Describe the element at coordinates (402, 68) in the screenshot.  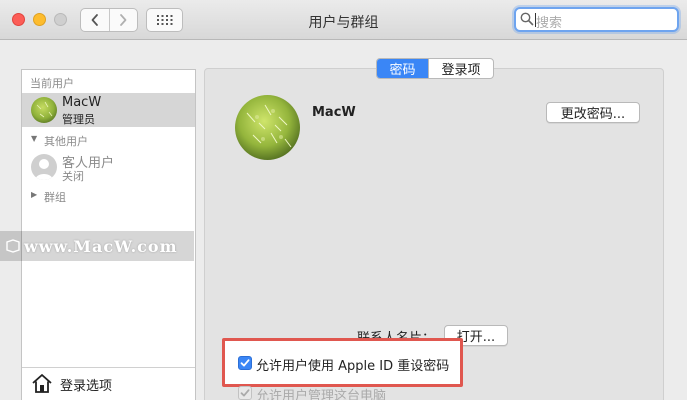
I see `tab-password: 密码` at that location.